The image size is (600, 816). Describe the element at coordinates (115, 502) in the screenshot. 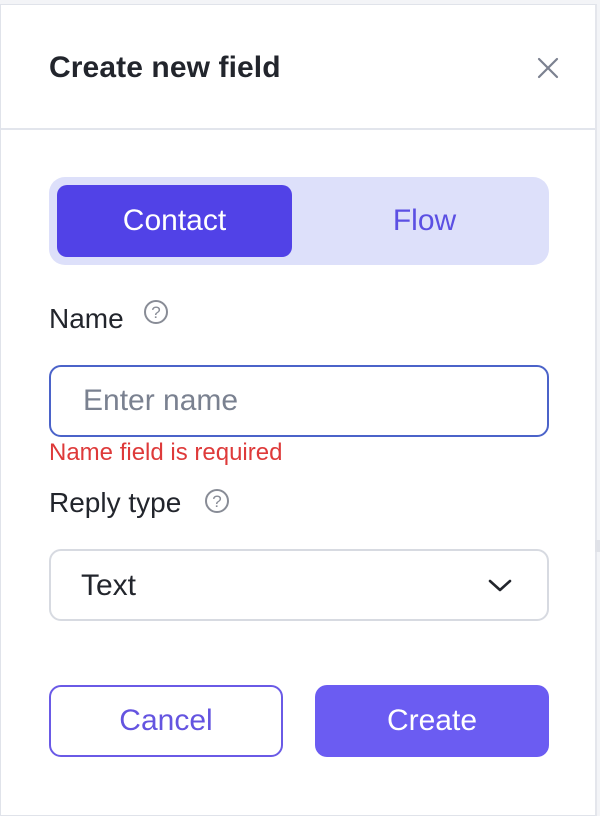

I see `reply-type-label: Reply type` at that location.